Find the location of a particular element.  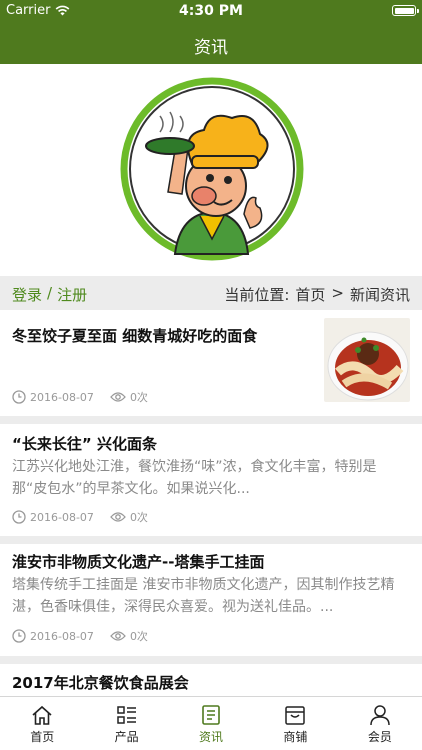

login-link: 登录 is located at coordinates (27, 294).